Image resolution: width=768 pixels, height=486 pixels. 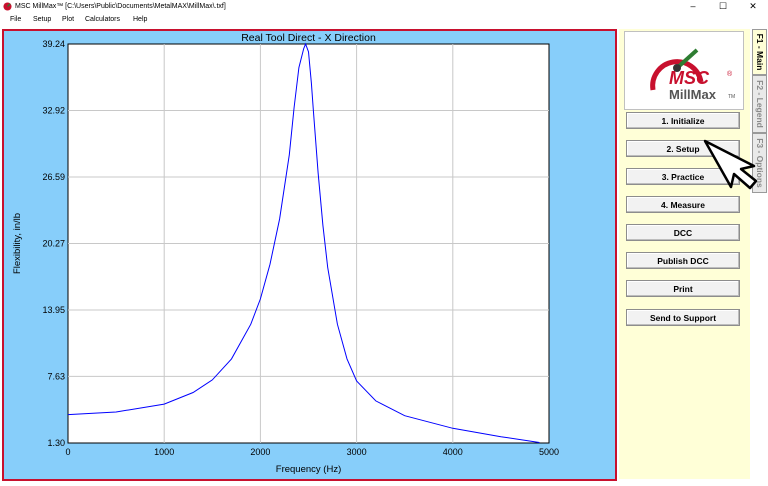 I want to click on menu-help: Help, so click(x=140, y=20).